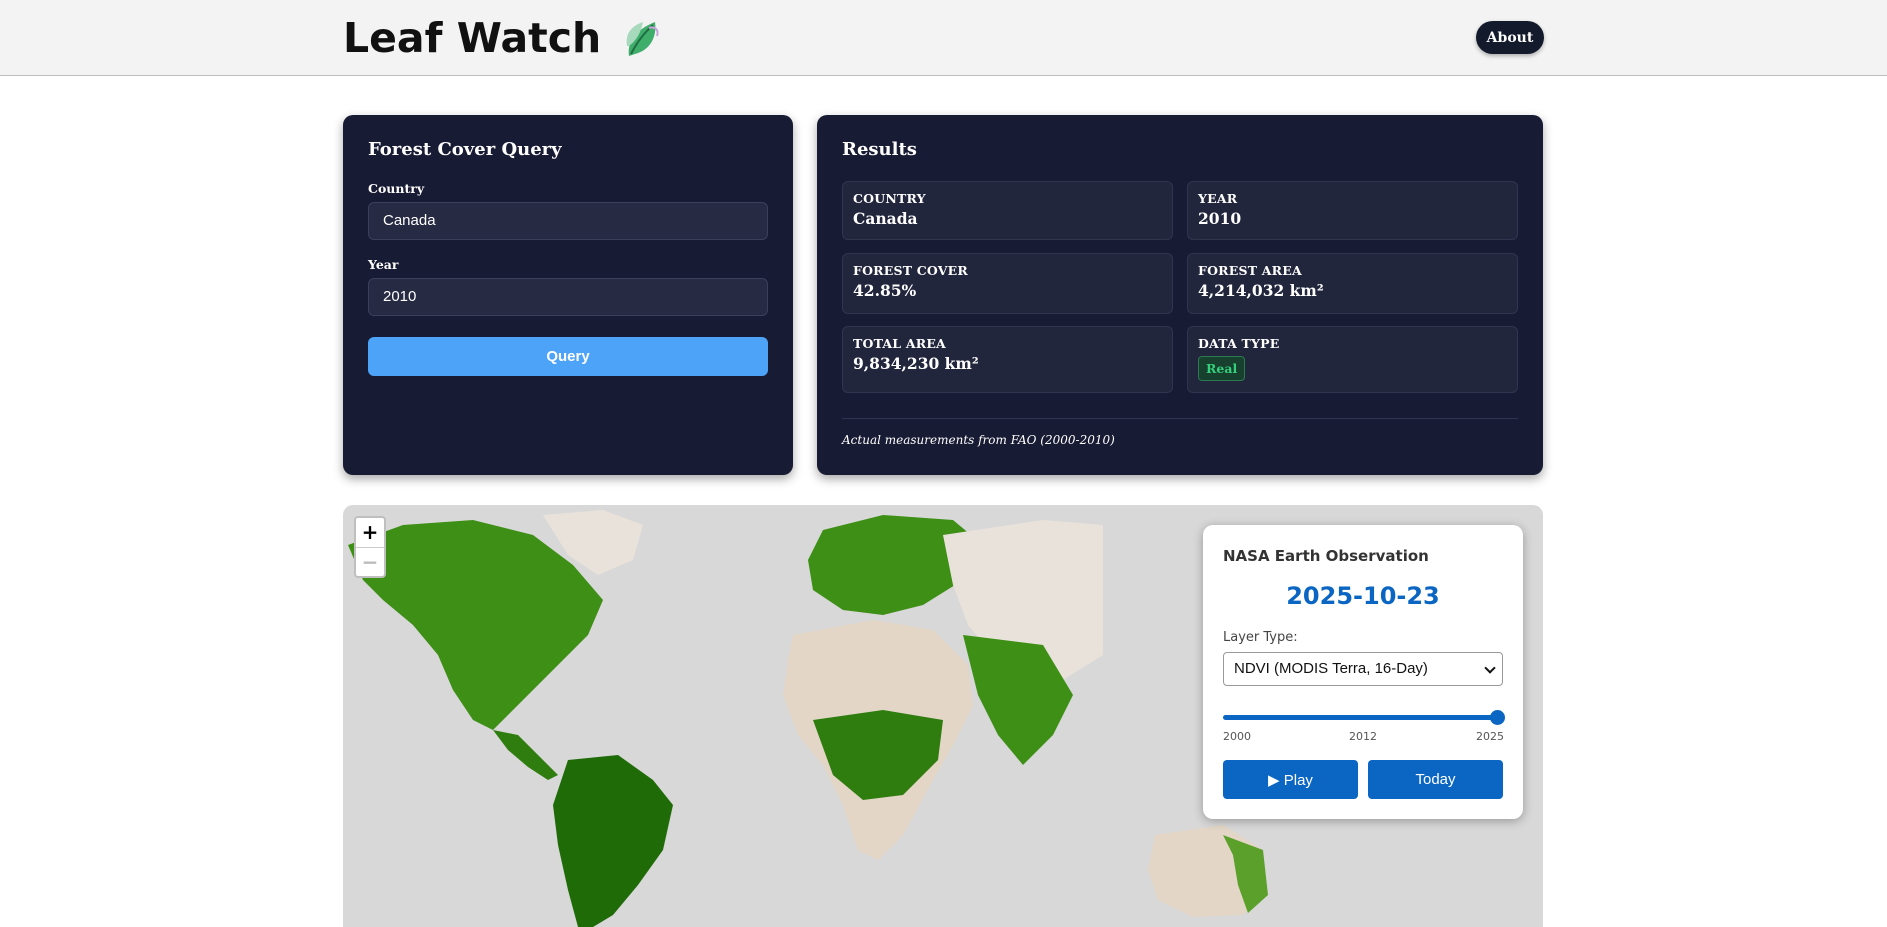 The width and height of the screenshot is (1887, 927). I want to click on stat-label: FOREST COVER, so click(910, 270).